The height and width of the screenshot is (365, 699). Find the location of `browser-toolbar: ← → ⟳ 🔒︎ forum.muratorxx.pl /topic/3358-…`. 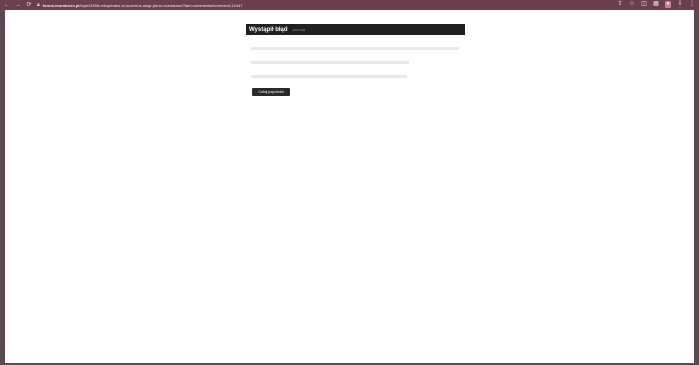

browser-toolbar: ← → ⟳ 🔒︎ forum.muratorxx.pl /topic/3358-… is located at coordinates (349, 5).